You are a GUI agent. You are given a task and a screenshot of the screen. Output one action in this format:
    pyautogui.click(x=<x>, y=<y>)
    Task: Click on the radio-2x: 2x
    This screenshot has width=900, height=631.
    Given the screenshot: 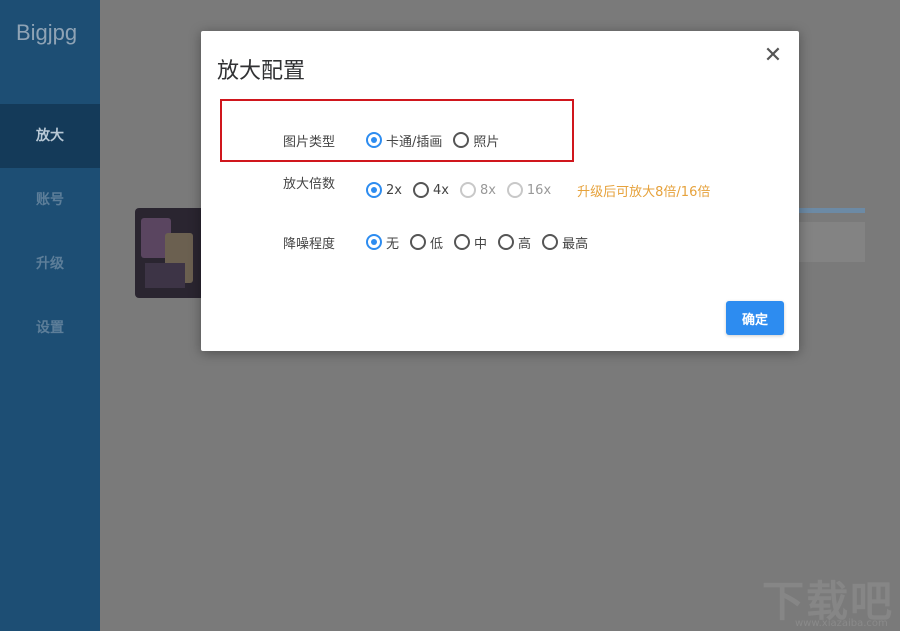 What is the action you would take?
    pyautogui.click(x=384, y=190)
    